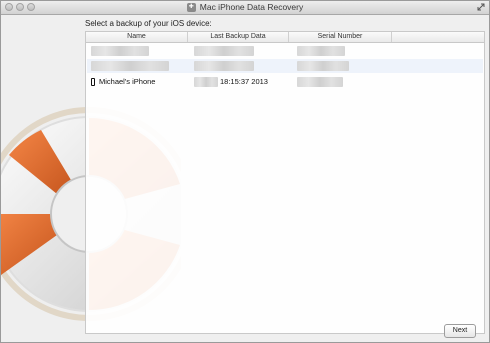 The height and width of the screenshot is (343, 490). I want to click on column-header-serial: Serial Number, so click(340, 37).